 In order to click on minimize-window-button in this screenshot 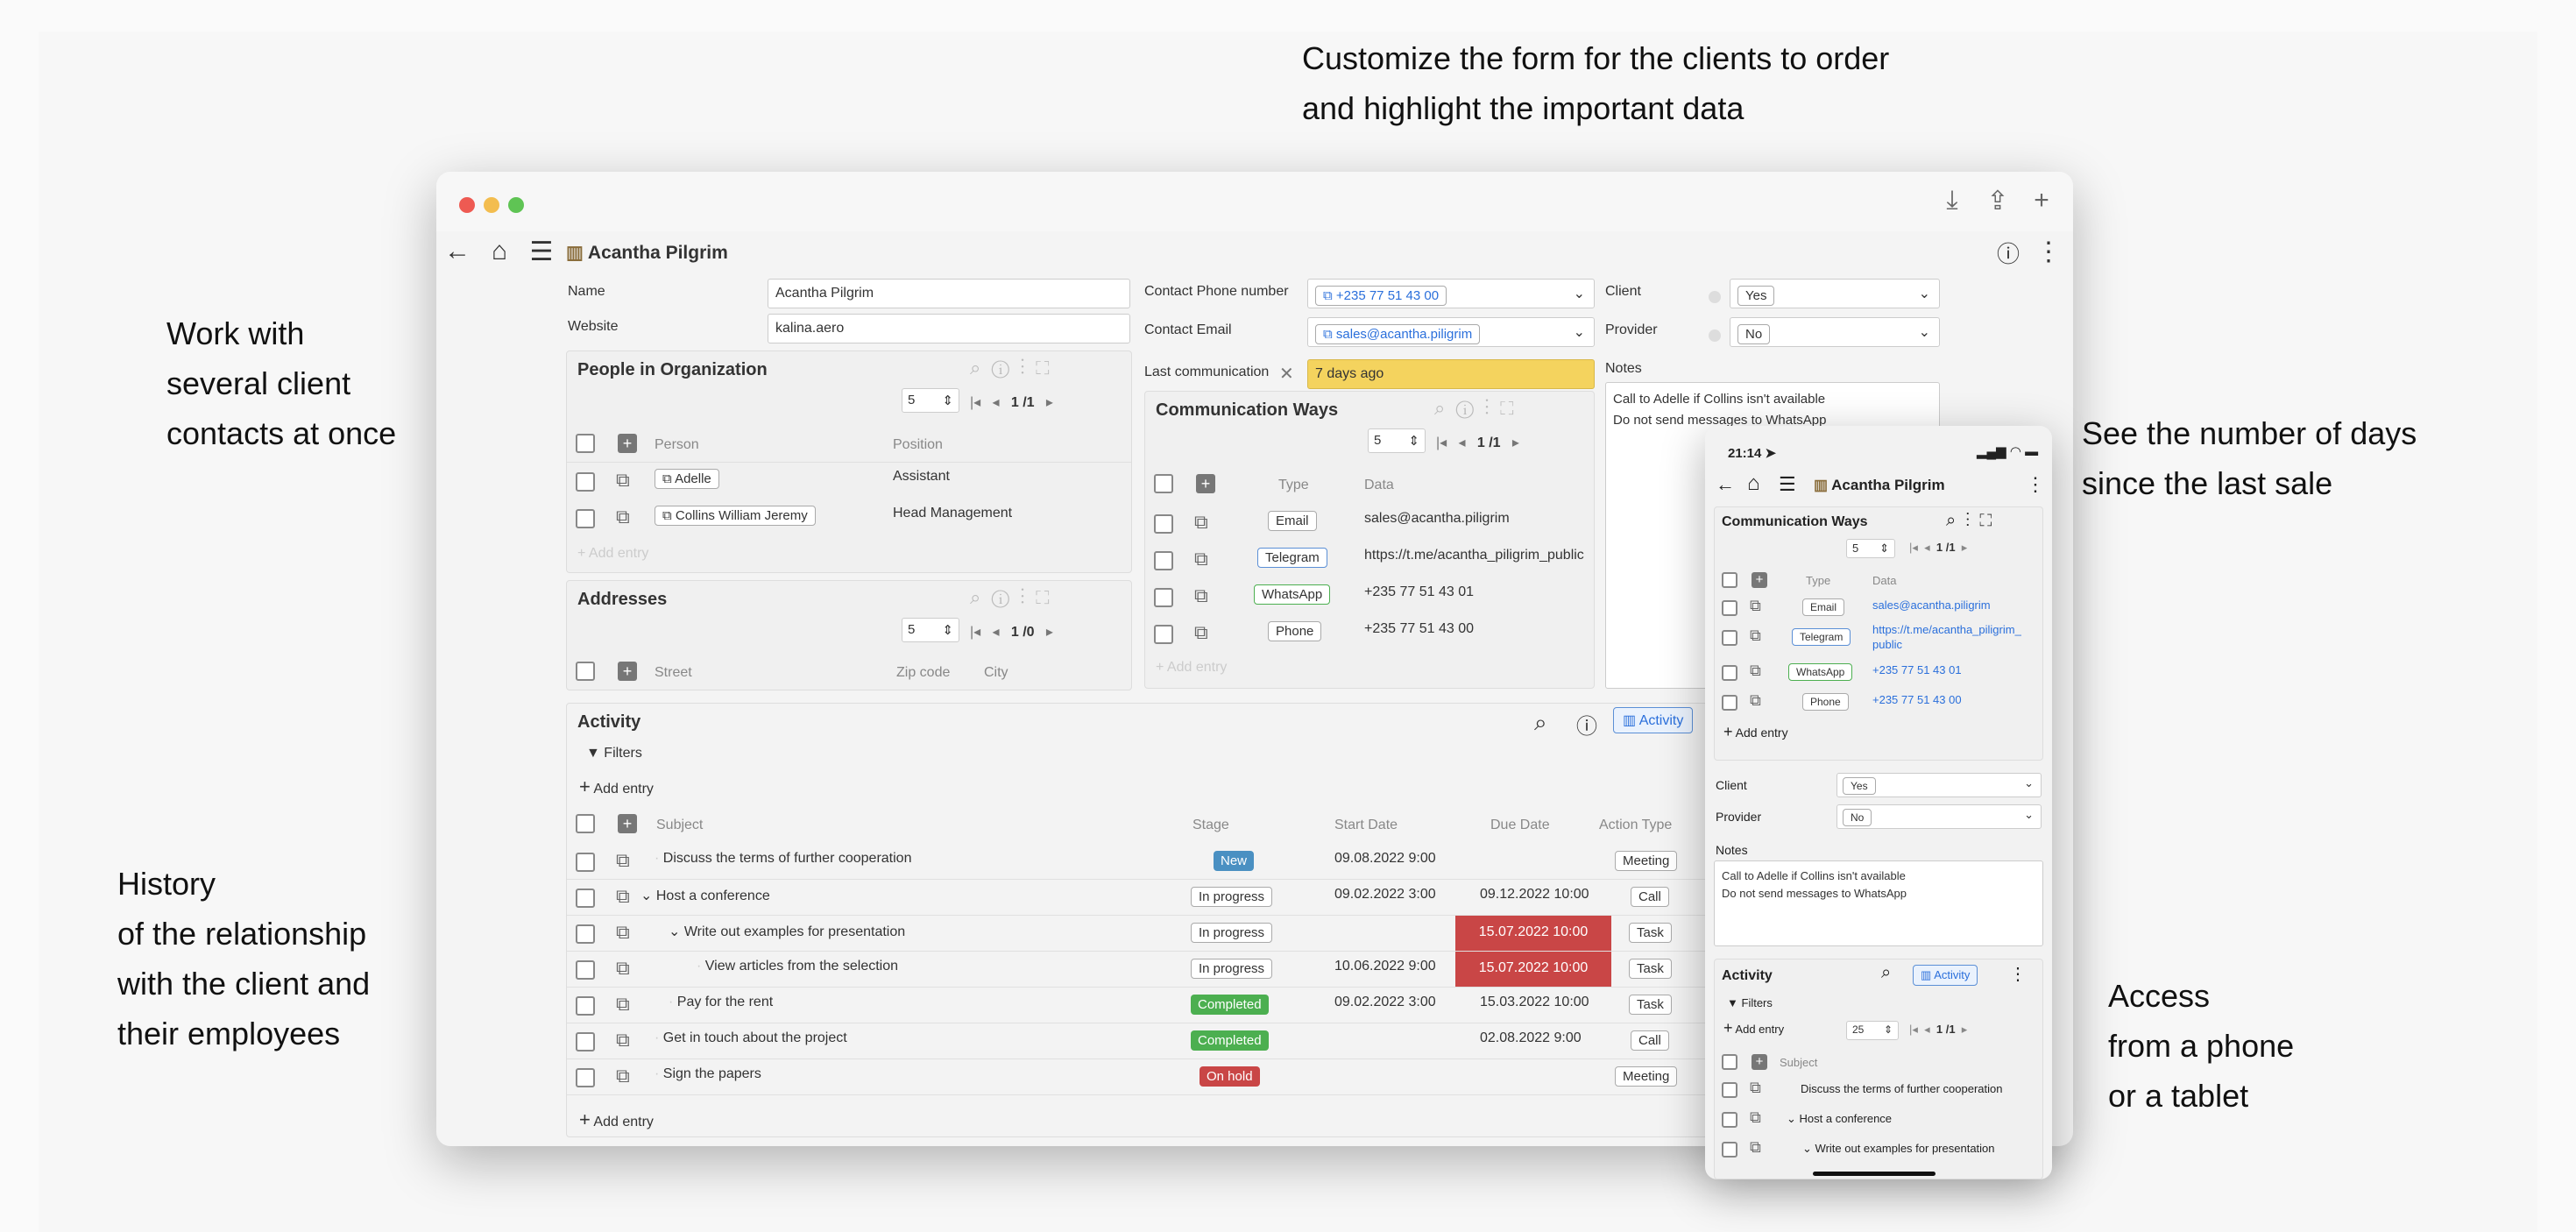, I will do `click(491, 205)`.